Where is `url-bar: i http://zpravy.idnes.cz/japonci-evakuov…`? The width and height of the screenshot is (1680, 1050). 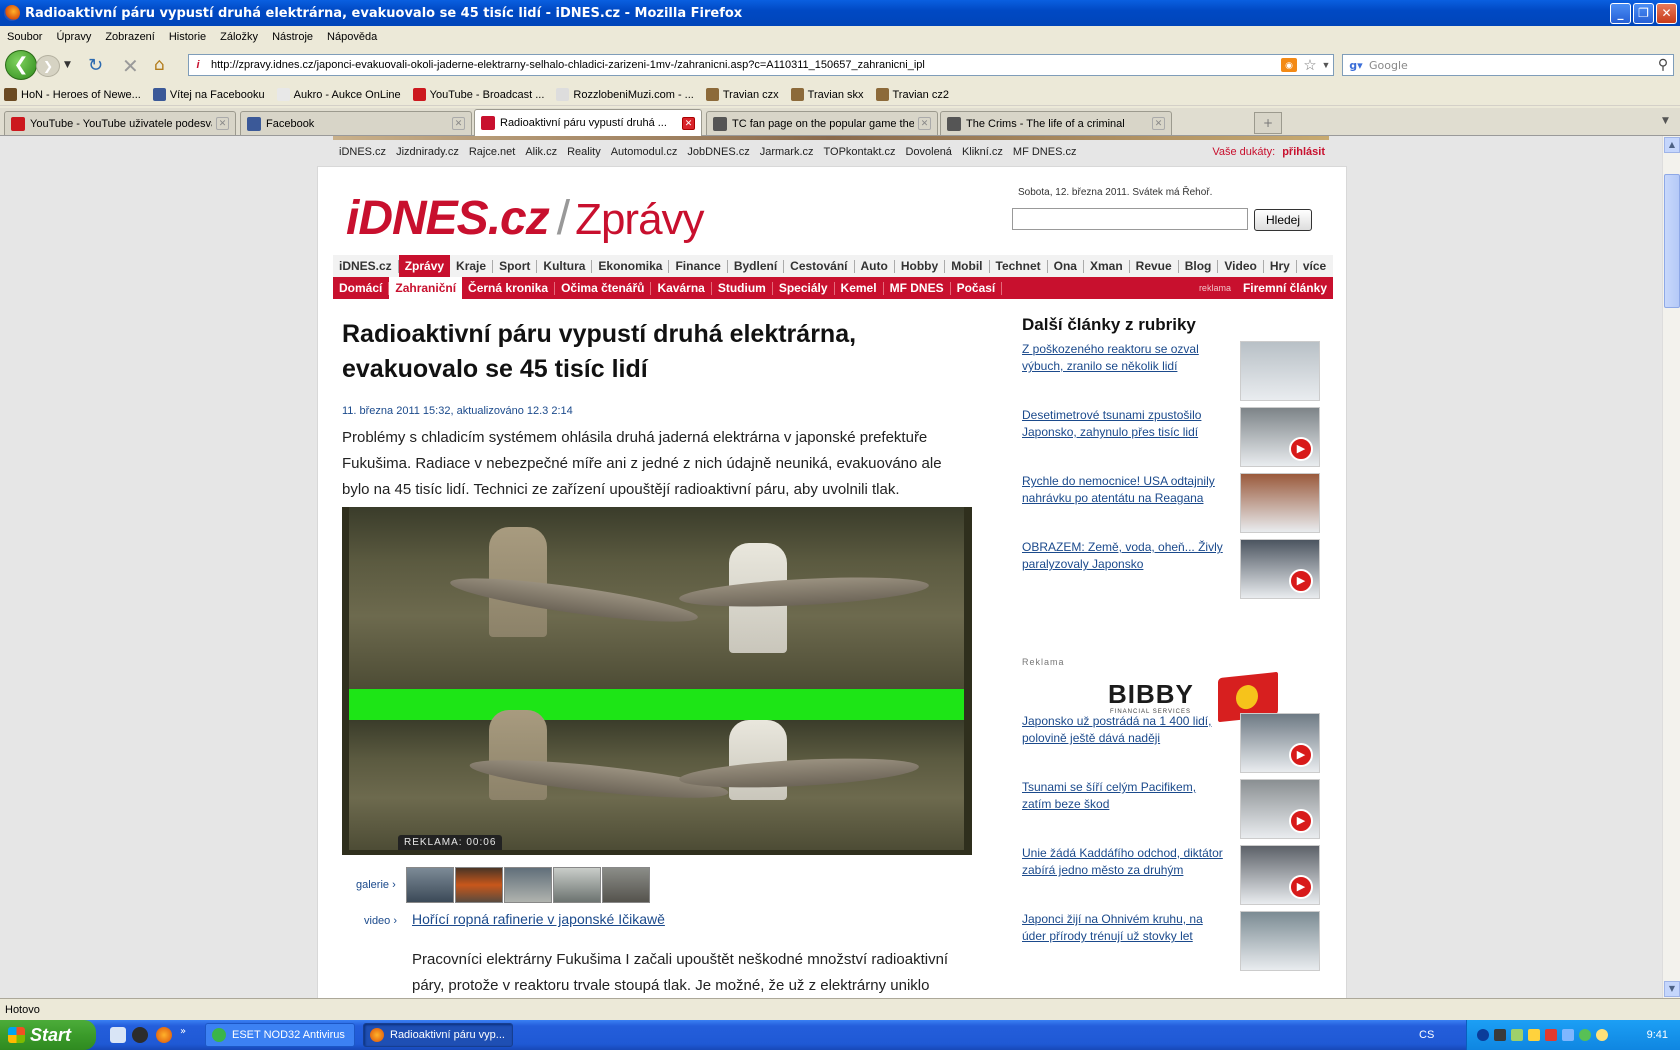 url-bar: i http://zpravy.idnes.cz/japonci-evakuov… is located at coordinates (761, 65).